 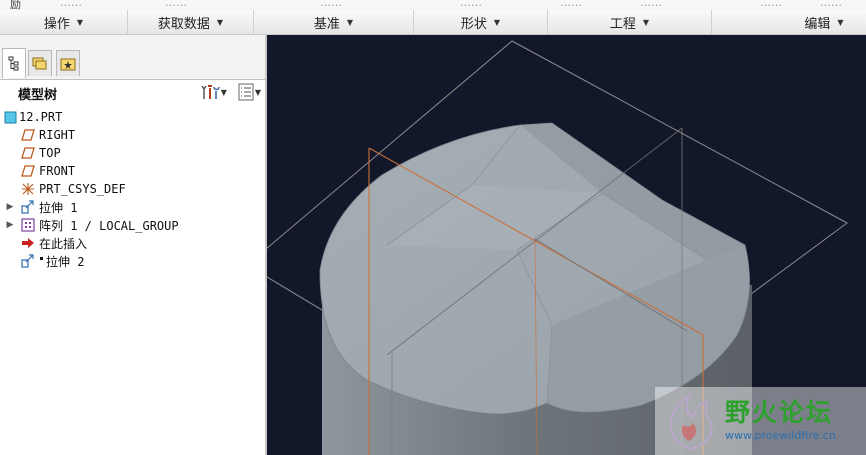 I want to click on model-tree-title: 模型树, so click(x=38, y=95).